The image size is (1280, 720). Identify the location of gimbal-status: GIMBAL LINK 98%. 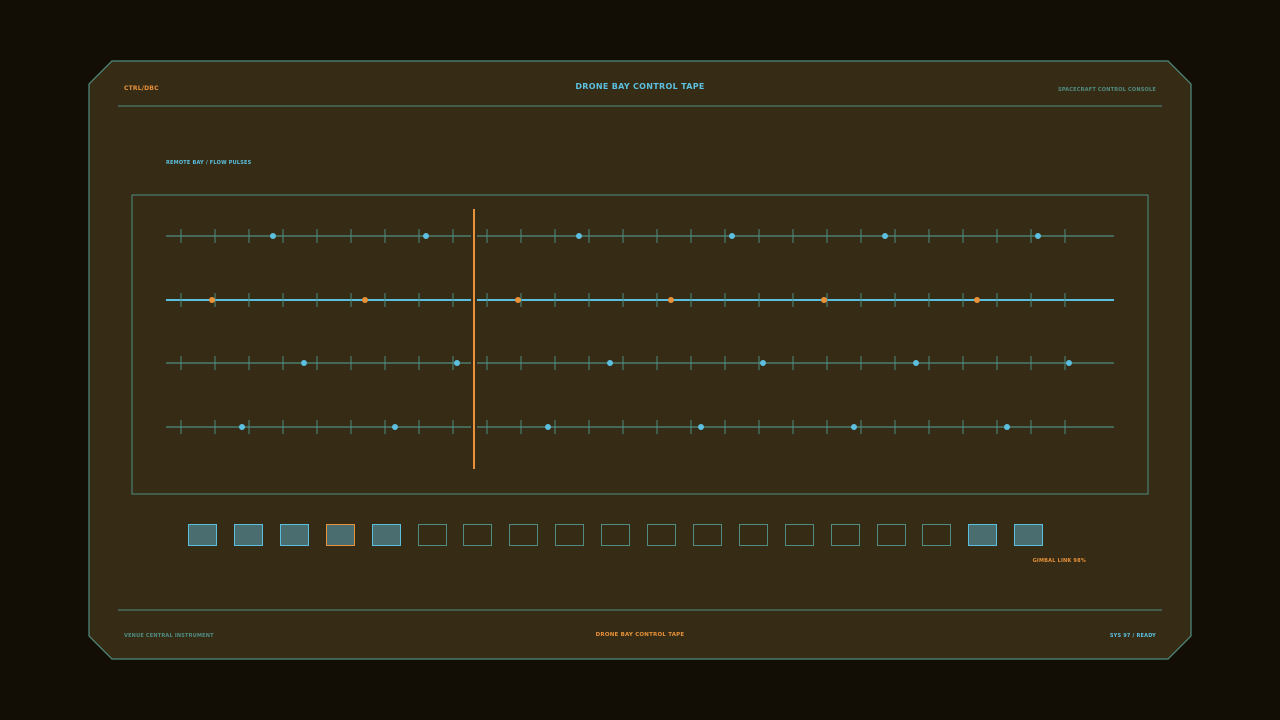
(1059, 561).